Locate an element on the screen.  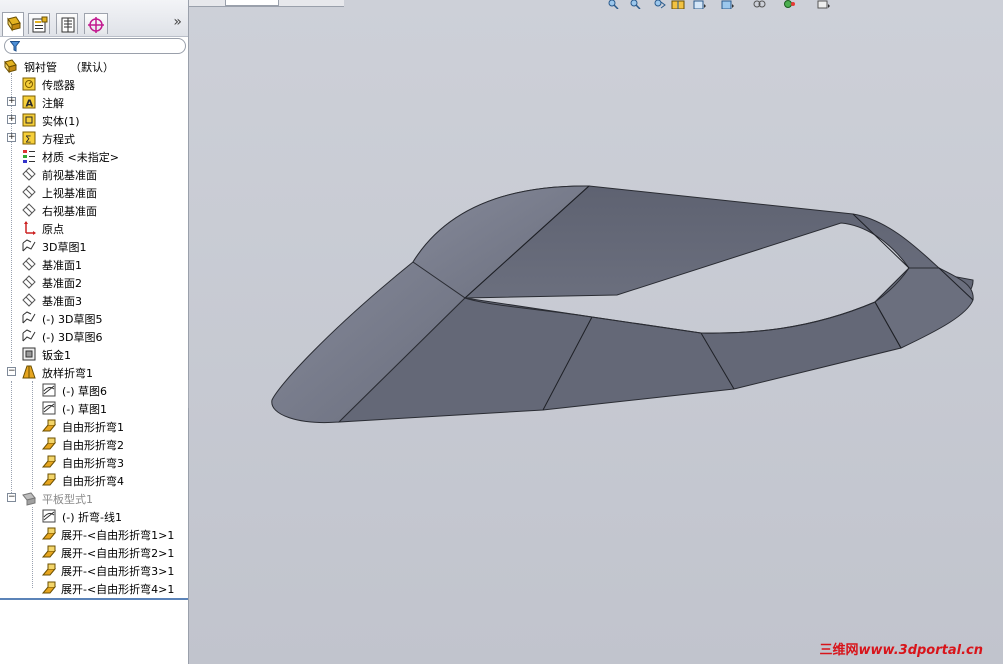
tree-item-3d-sketch-1: 3D草图1 is located at coordinates (94, 246).